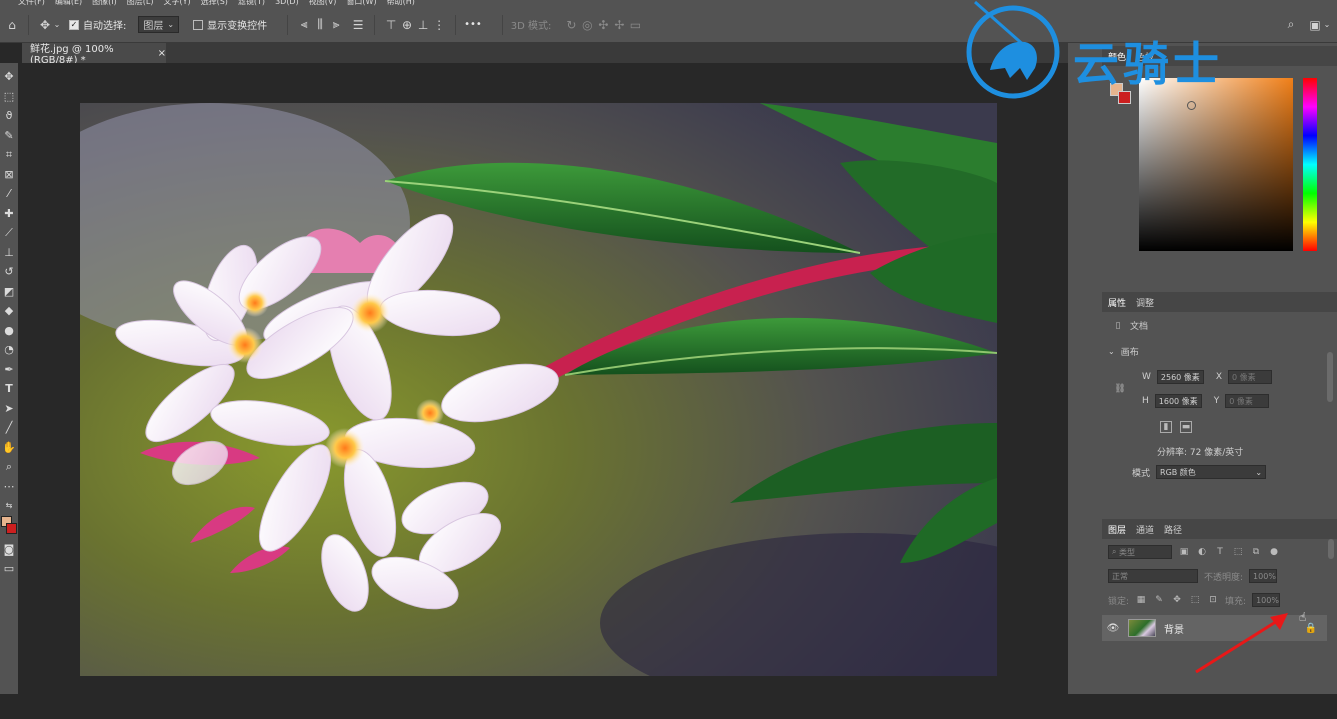 This screenshot has height=719, width=1337. Describe the element at coordinates (320, 25) in the screenshot. I see `align-center-icon: ⫼` at that location.